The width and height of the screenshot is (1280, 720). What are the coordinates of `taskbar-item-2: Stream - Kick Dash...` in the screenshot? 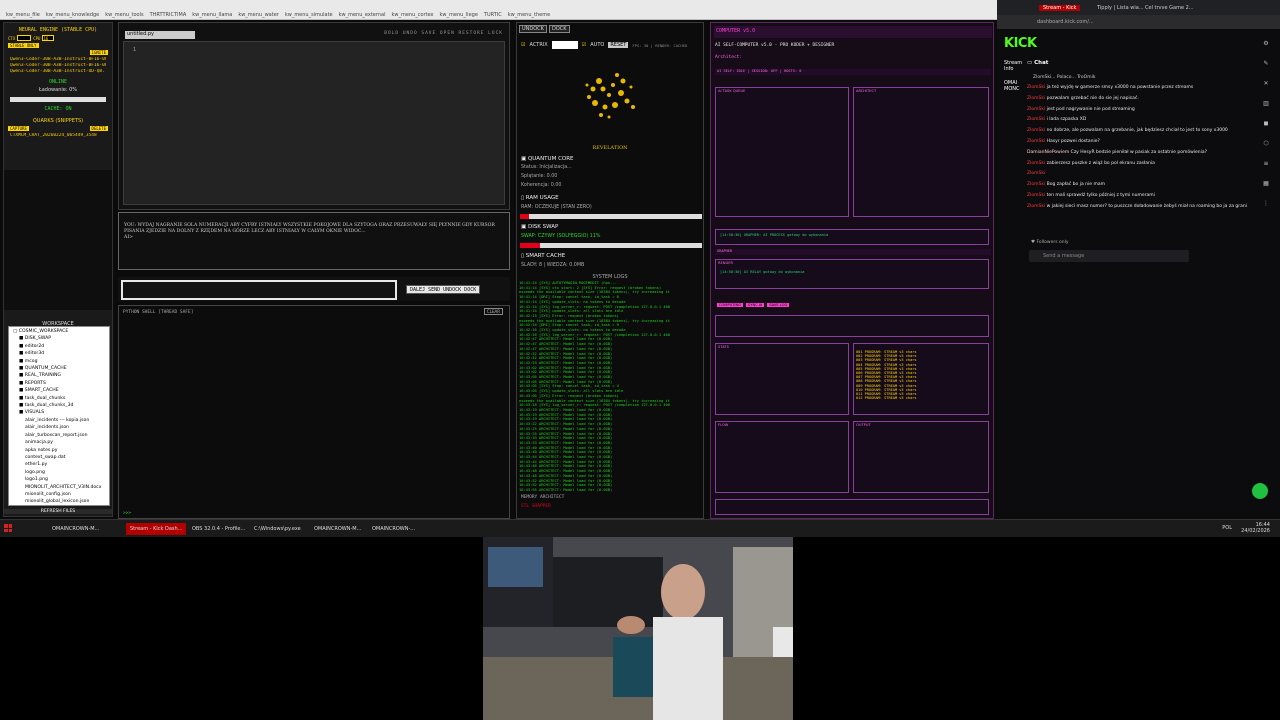 It's located at (156, 529).